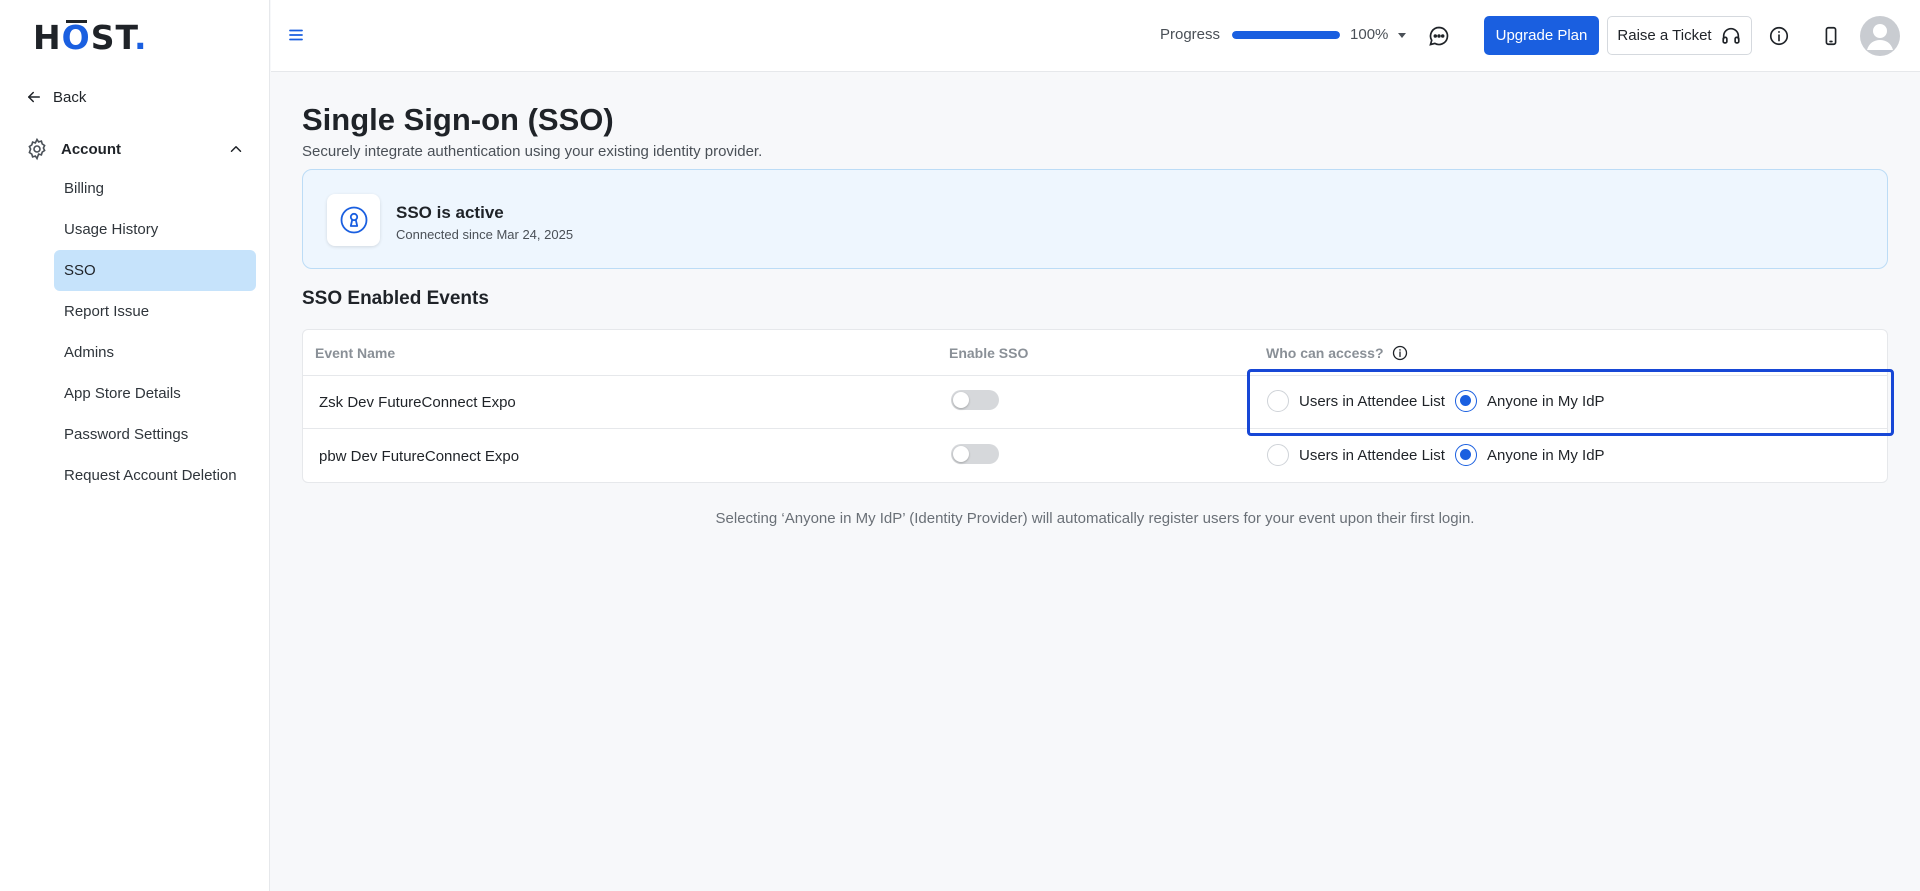 This screenshot has width=1920, height=891. Describe the element at coordinates (155, 352) in the screenshot. I see `sidebar-item-admins: Admins` at that location.